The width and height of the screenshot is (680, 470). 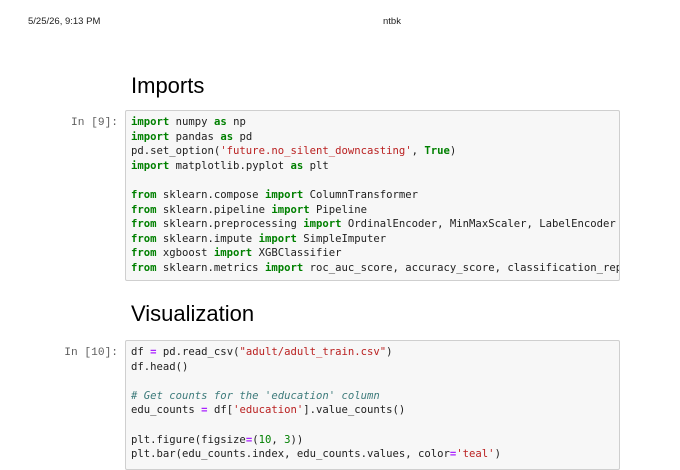 I want to click on code-token-text: numpy, so click(x=191, y=122).